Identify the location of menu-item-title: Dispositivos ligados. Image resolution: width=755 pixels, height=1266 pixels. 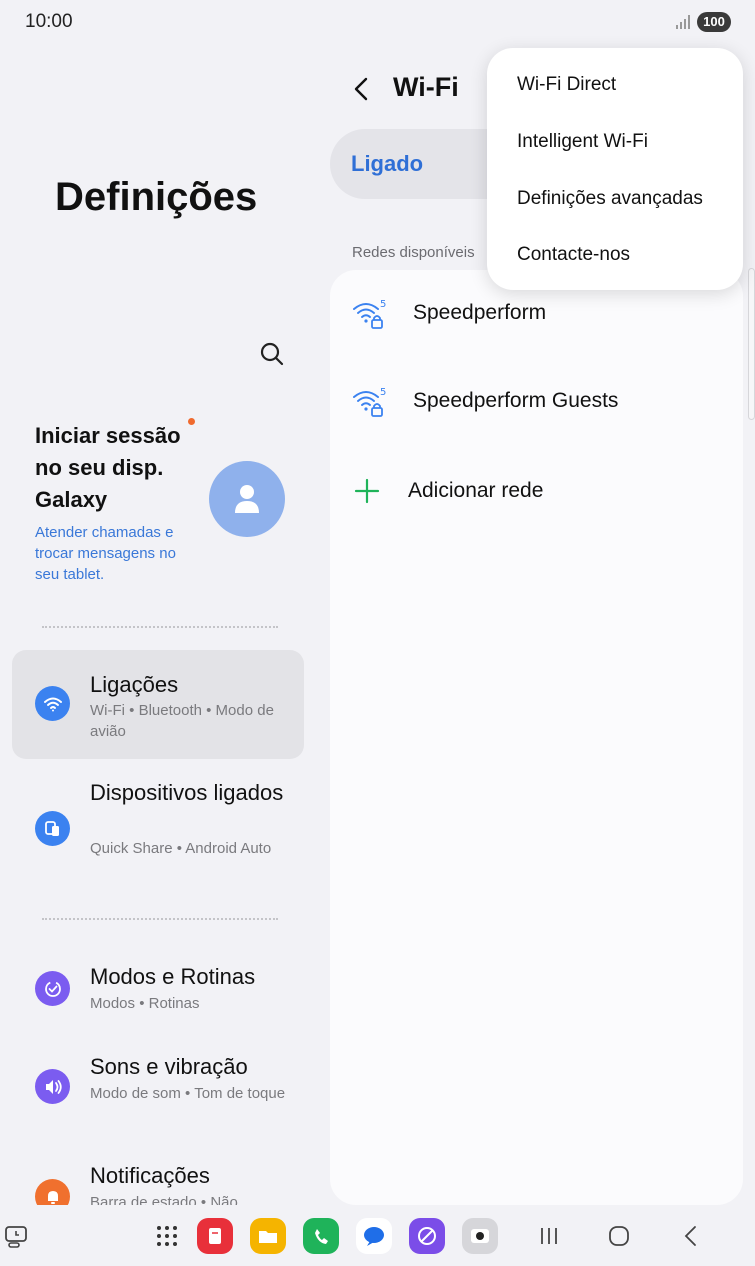
(187, 792).